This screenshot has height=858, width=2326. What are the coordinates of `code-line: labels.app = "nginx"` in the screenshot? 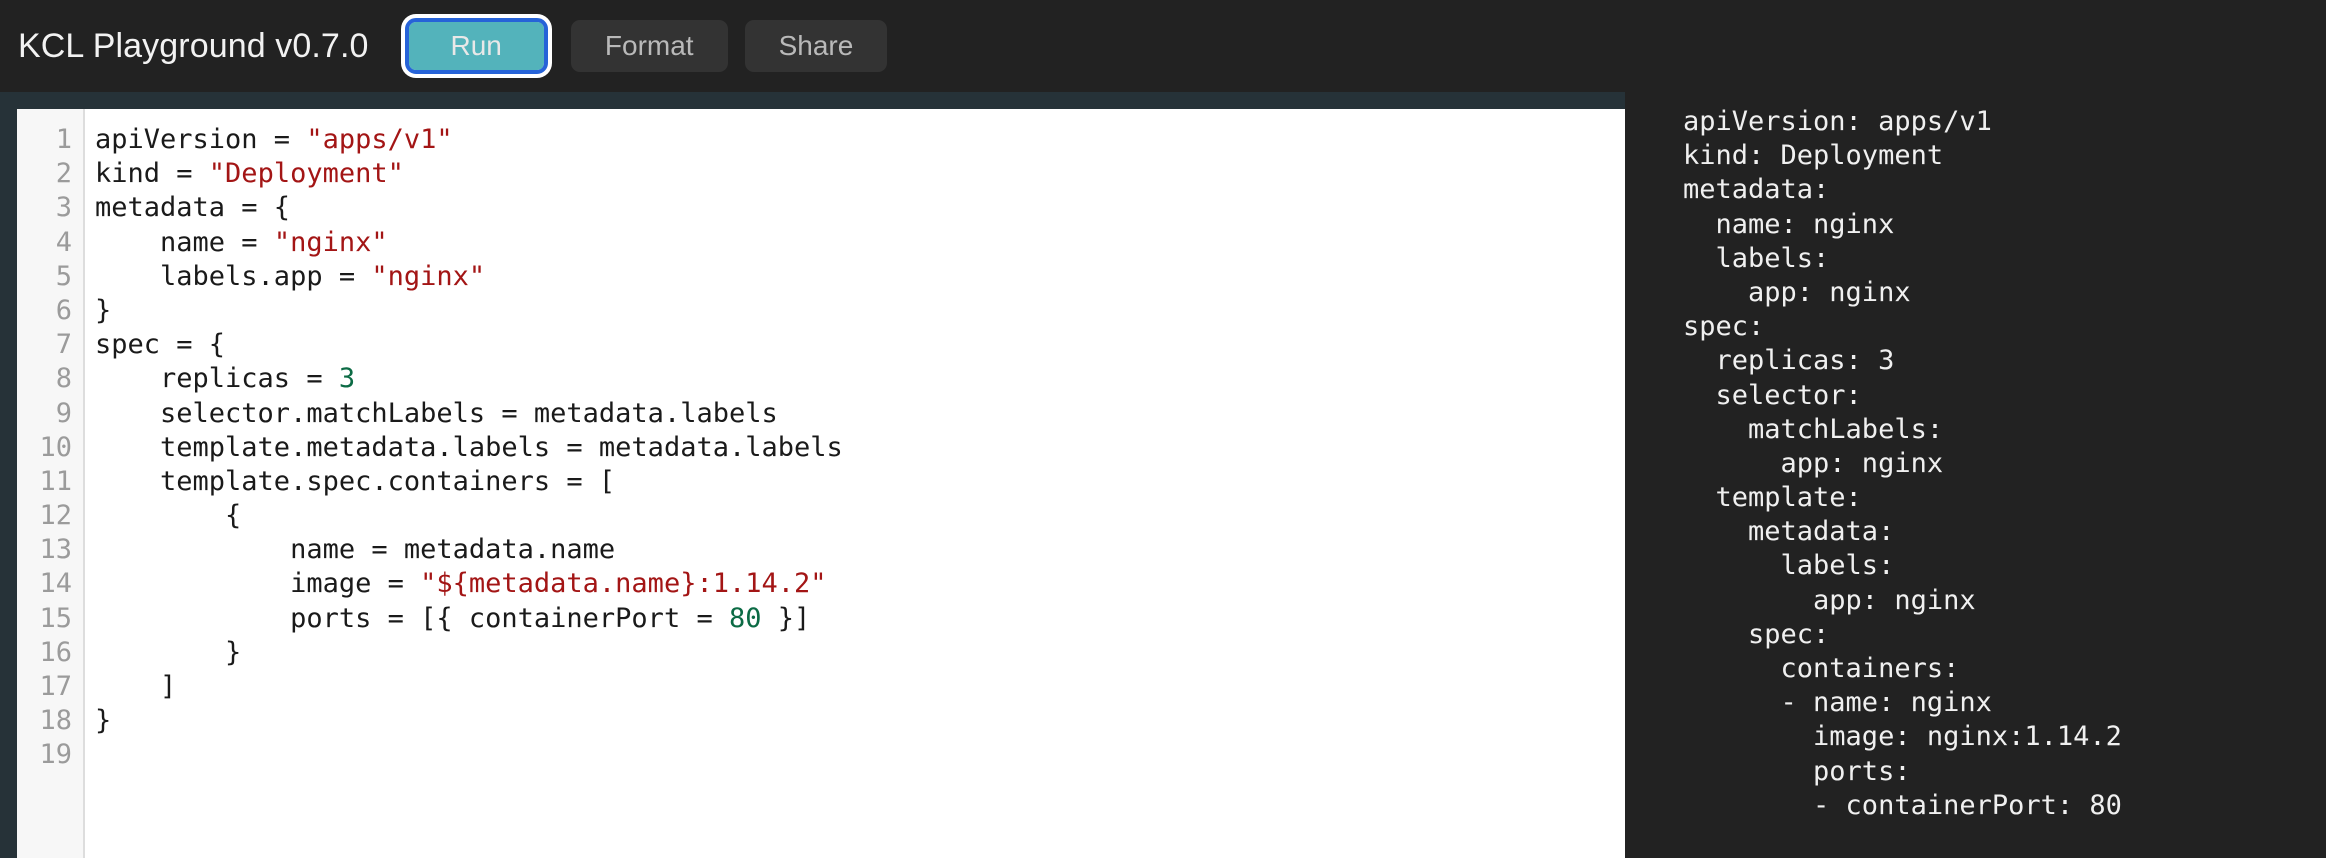 It's located at (860, 277).